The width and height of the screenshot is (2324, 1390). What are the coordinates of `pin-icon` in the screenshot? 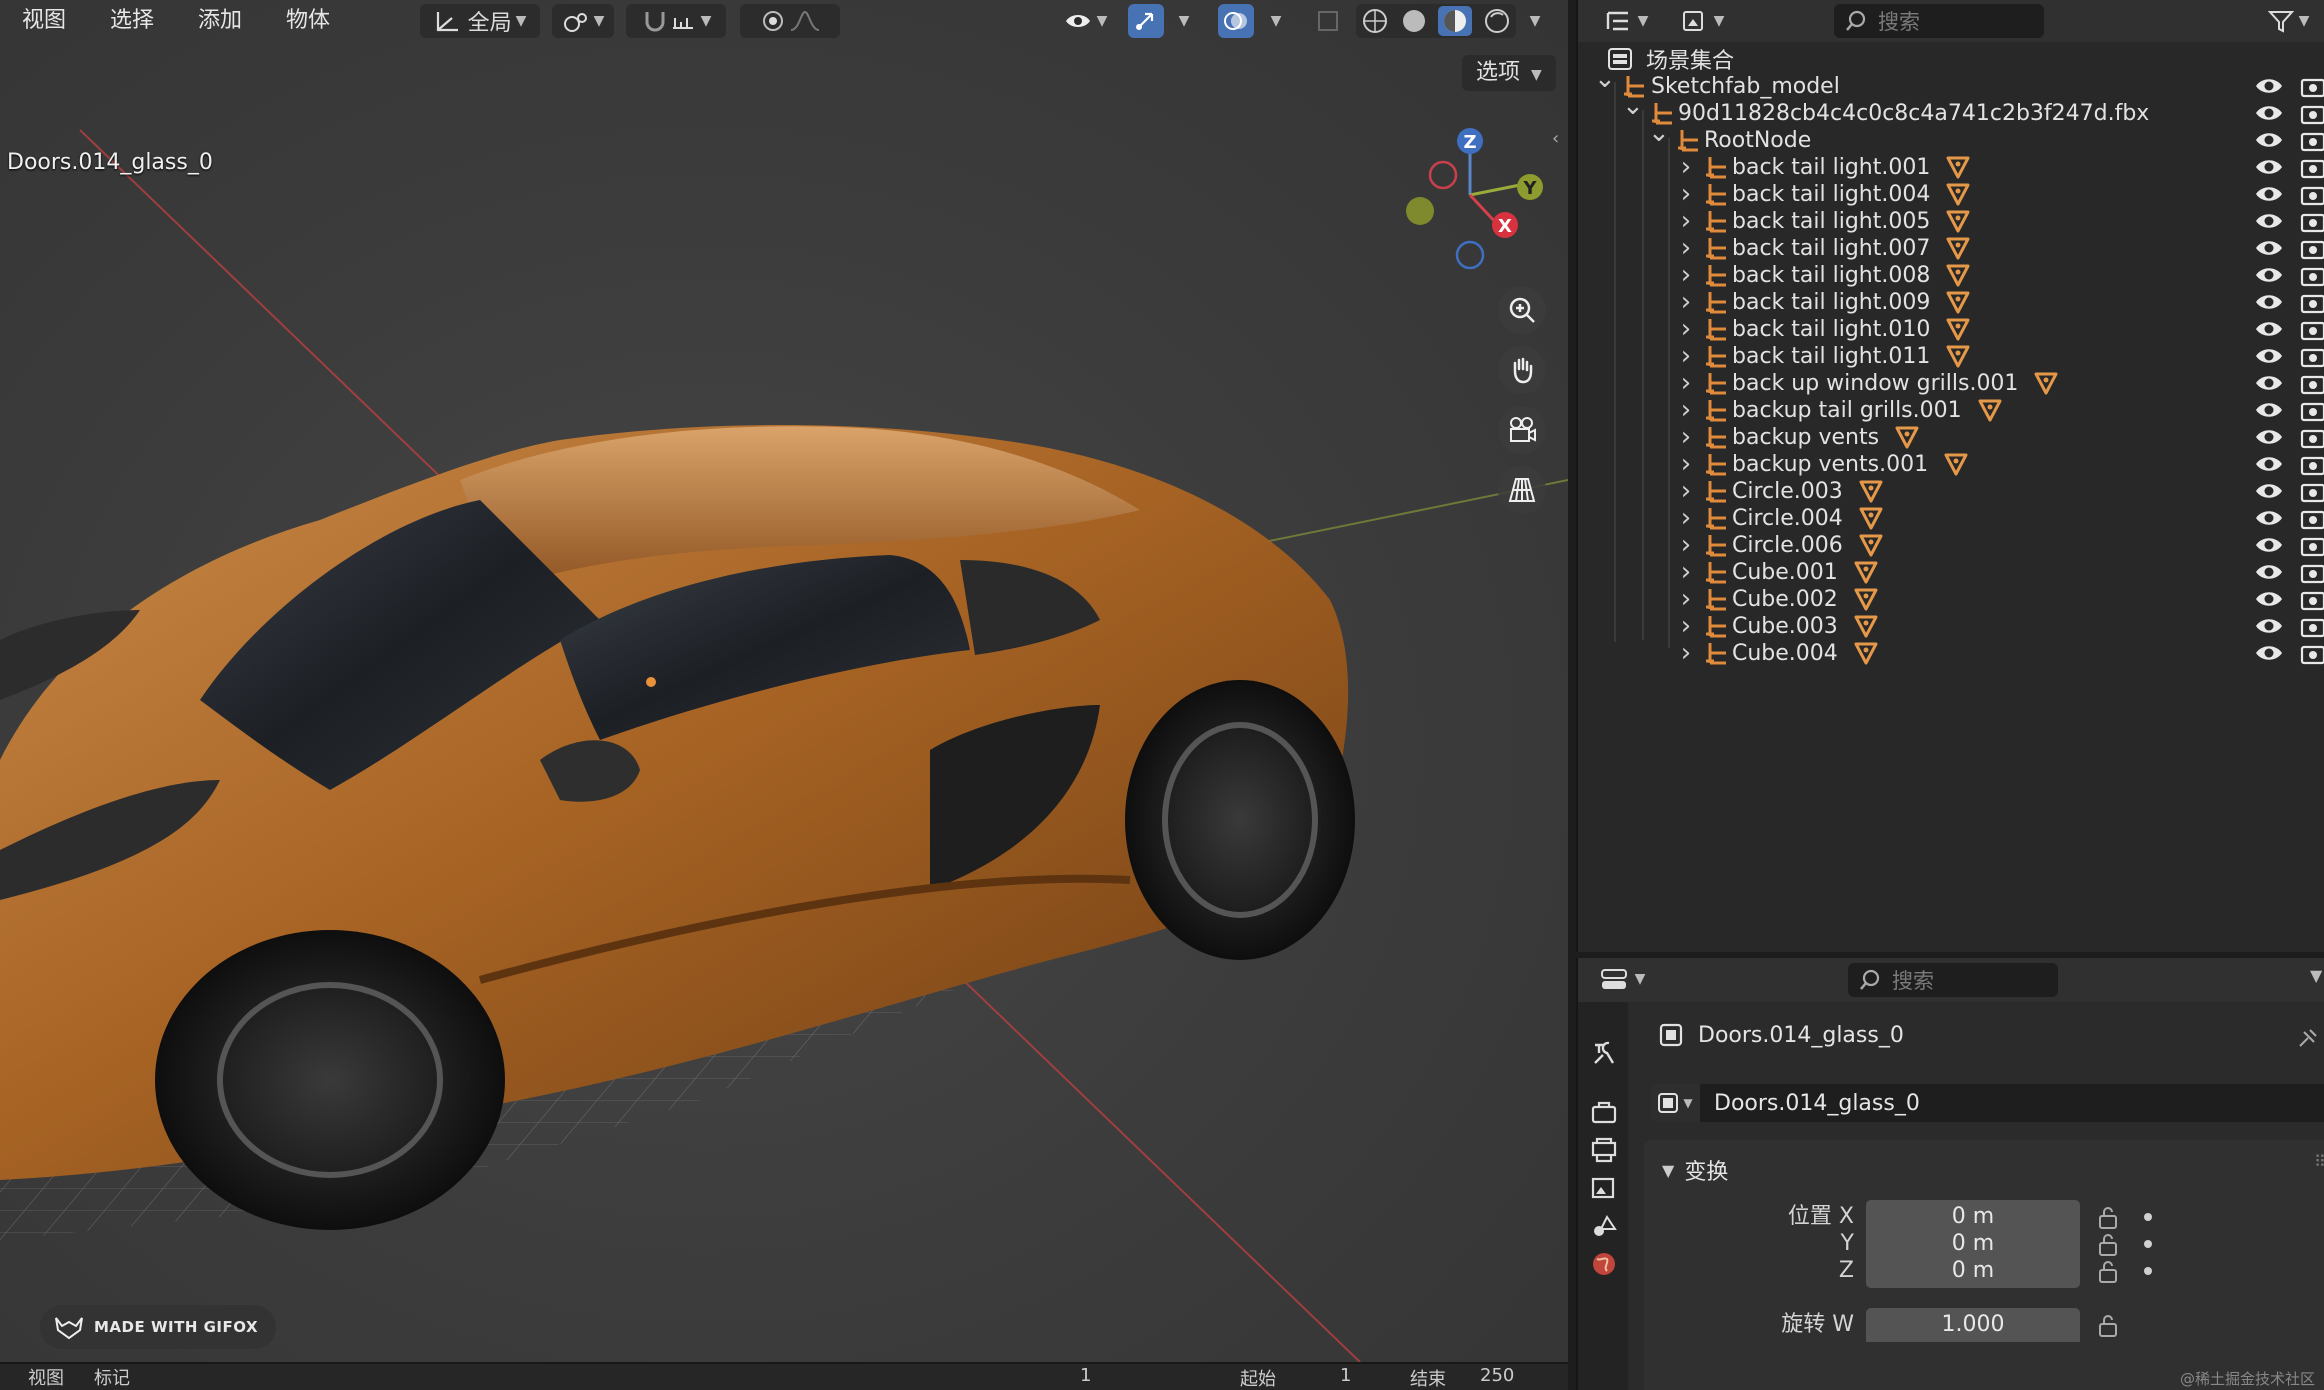 It's located at (2307, 1039).